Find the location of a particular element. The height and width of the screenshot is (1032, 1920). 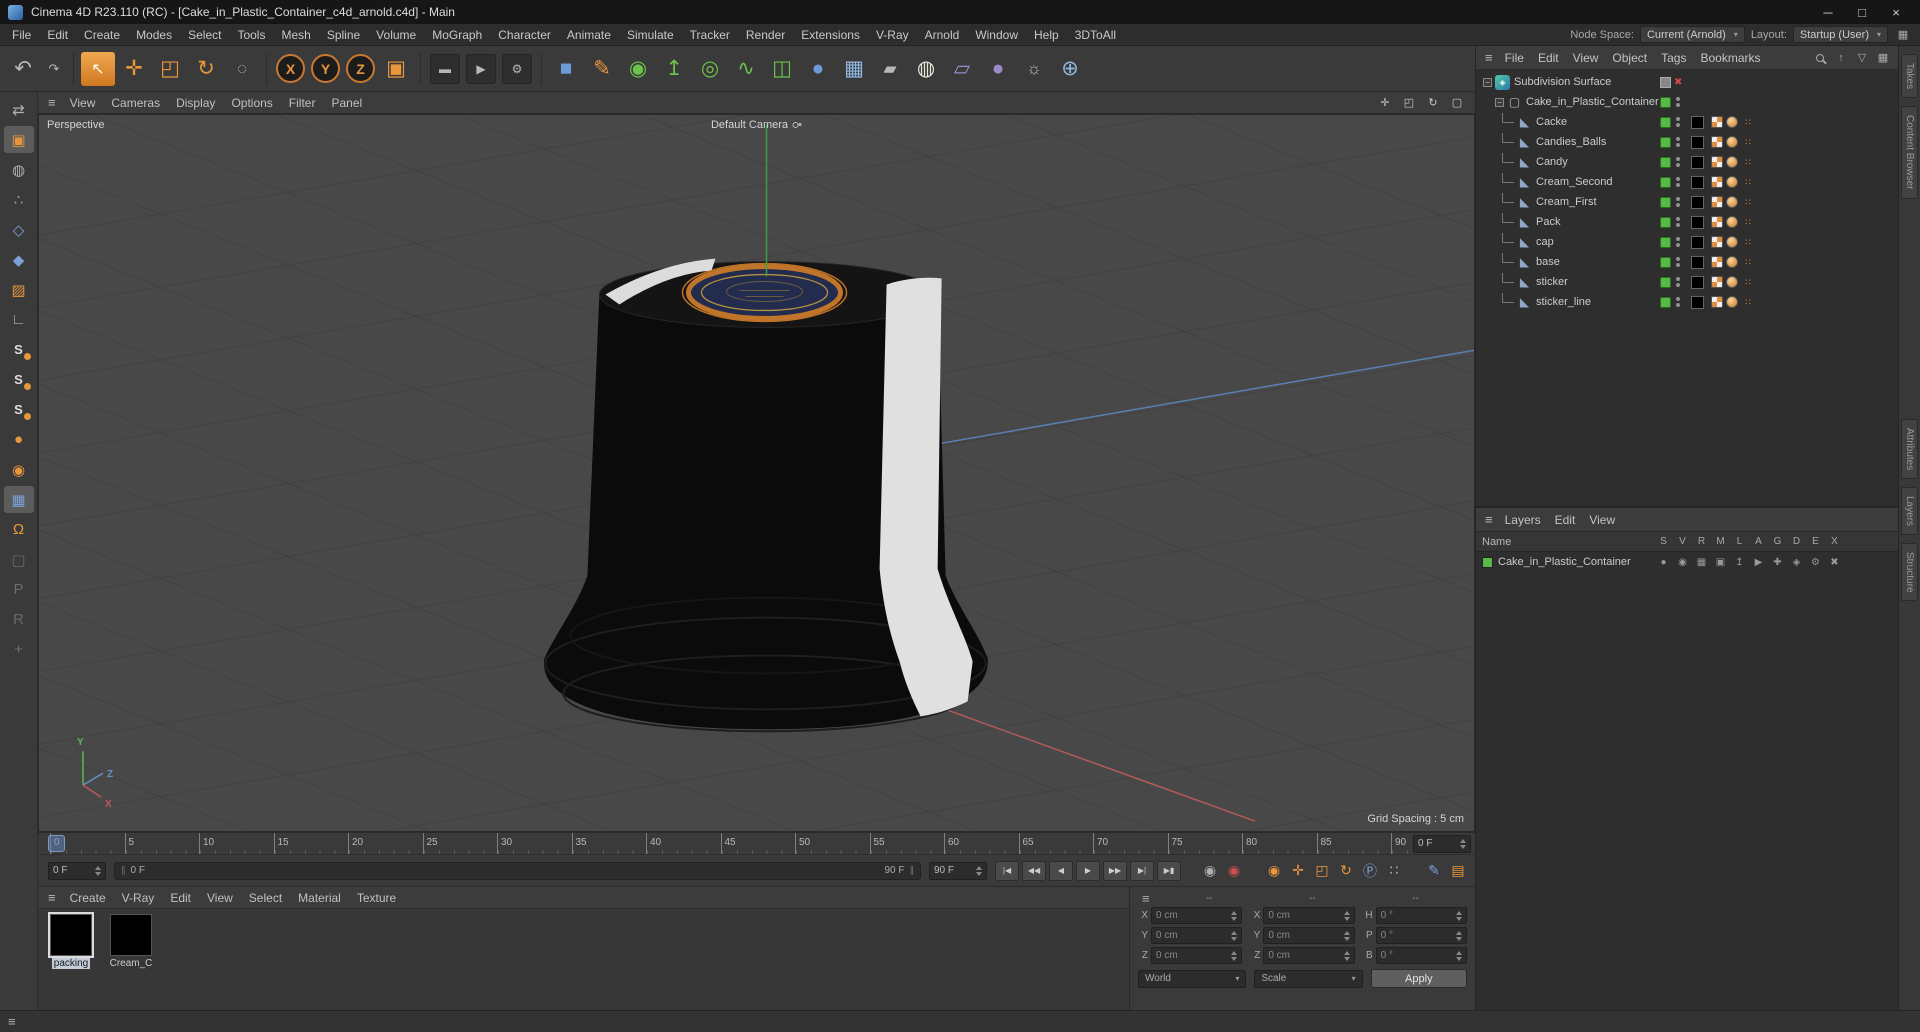

sticker-object is located at coordinates (764, 292).